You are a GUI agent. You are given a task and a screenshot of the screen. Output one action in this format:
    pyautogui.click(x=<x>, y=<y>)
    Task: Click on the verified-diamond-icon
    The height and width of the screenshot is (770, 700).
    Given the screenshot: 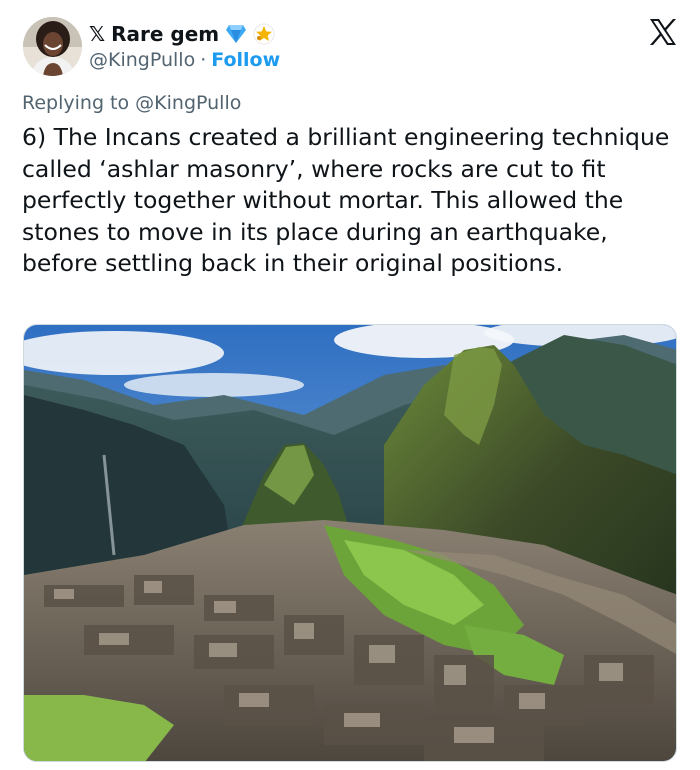 What is the action you would take?
    pyautogui.click(x=236, y=34)
    